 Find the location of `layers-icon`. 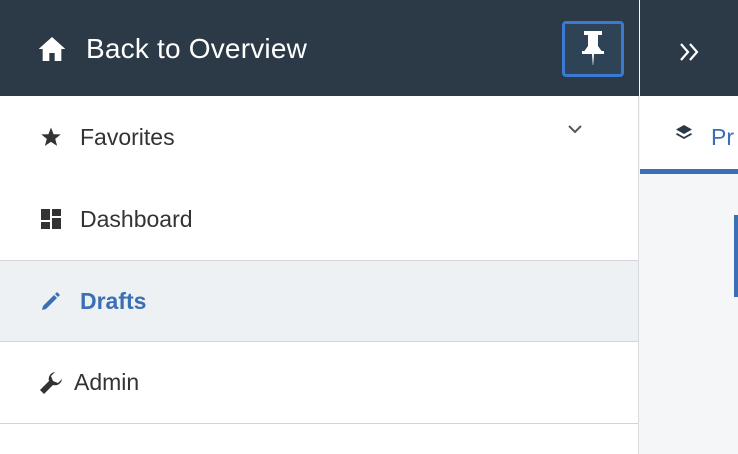

layers-icon is located at coordinates (684, 131).